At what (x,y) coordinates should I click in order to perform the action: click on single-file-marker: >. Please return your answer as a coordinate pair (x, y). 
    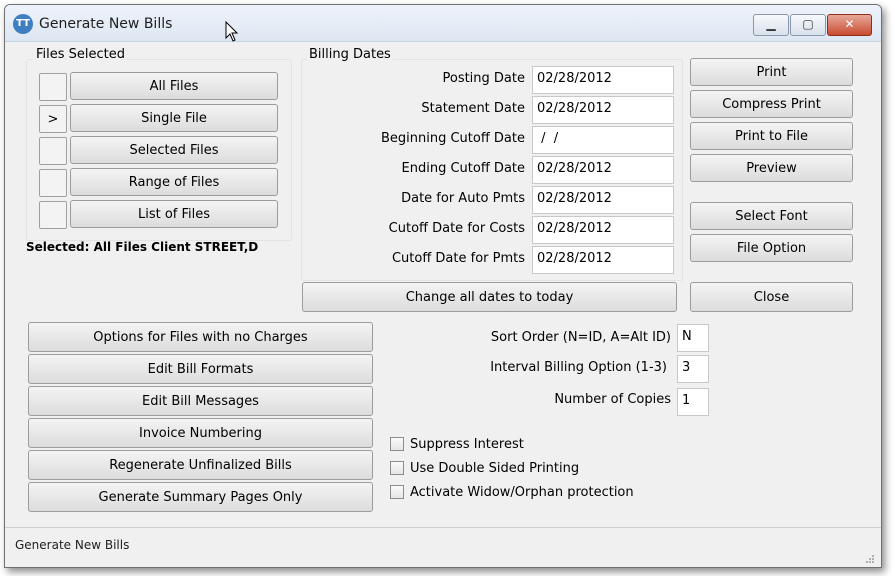
    Looking at the image, I should click on (53, 119).